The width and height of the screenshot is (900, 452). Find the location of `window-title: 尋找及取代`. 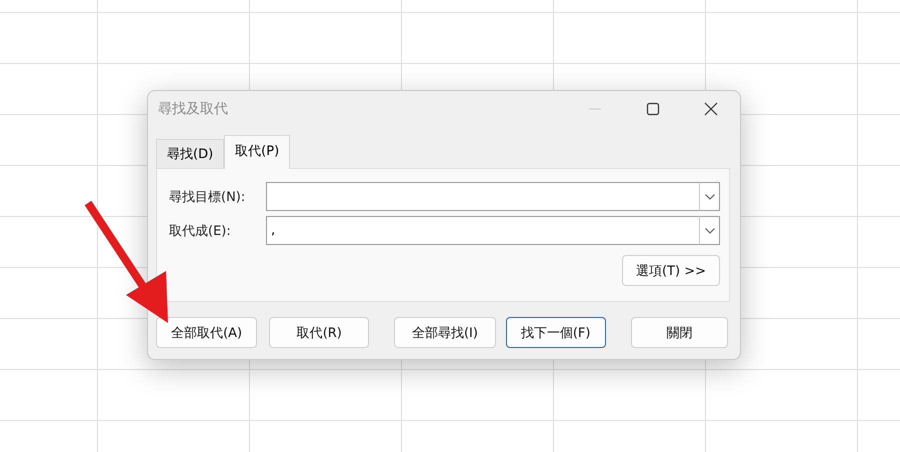

window-title: 尋找及取代 is located at coordinates (193, 109).